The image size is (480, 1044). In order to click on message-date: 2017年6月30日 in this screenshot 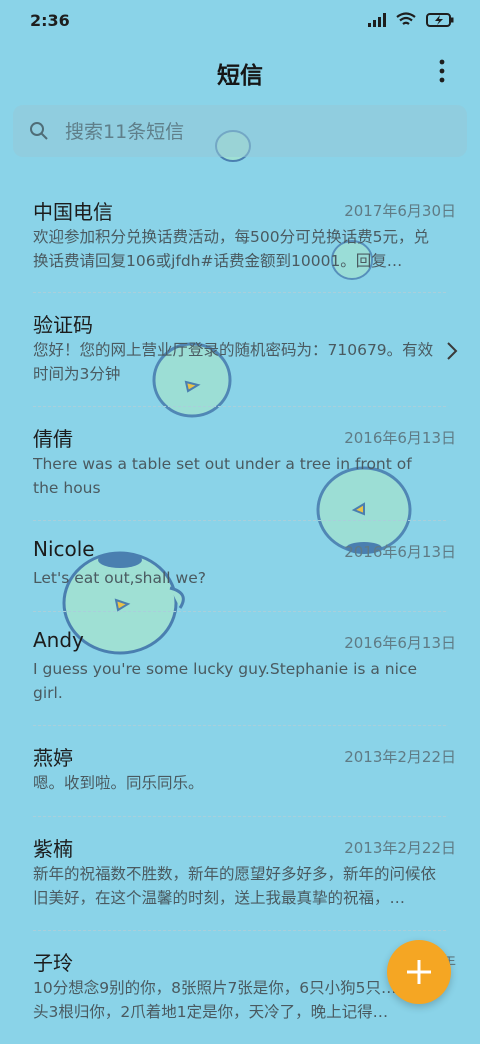, I will do `click(400, 211)`.